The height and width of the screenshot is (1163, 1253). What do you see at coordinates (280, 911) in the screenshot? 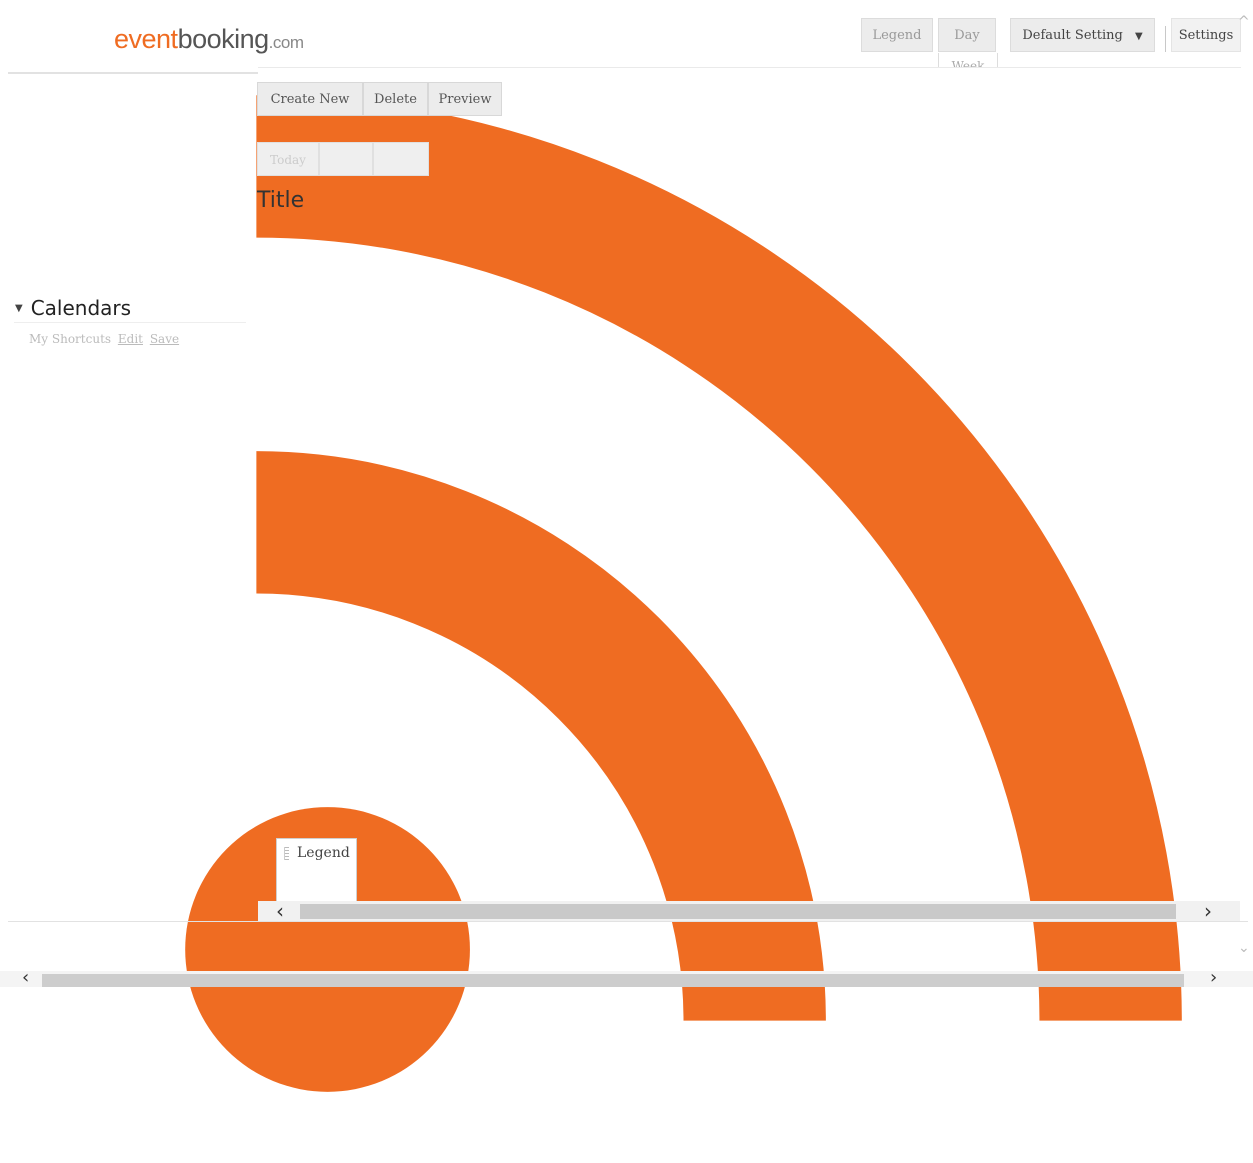
I see `scroll-left-icon: ‹` at bounding box center [280, 911].